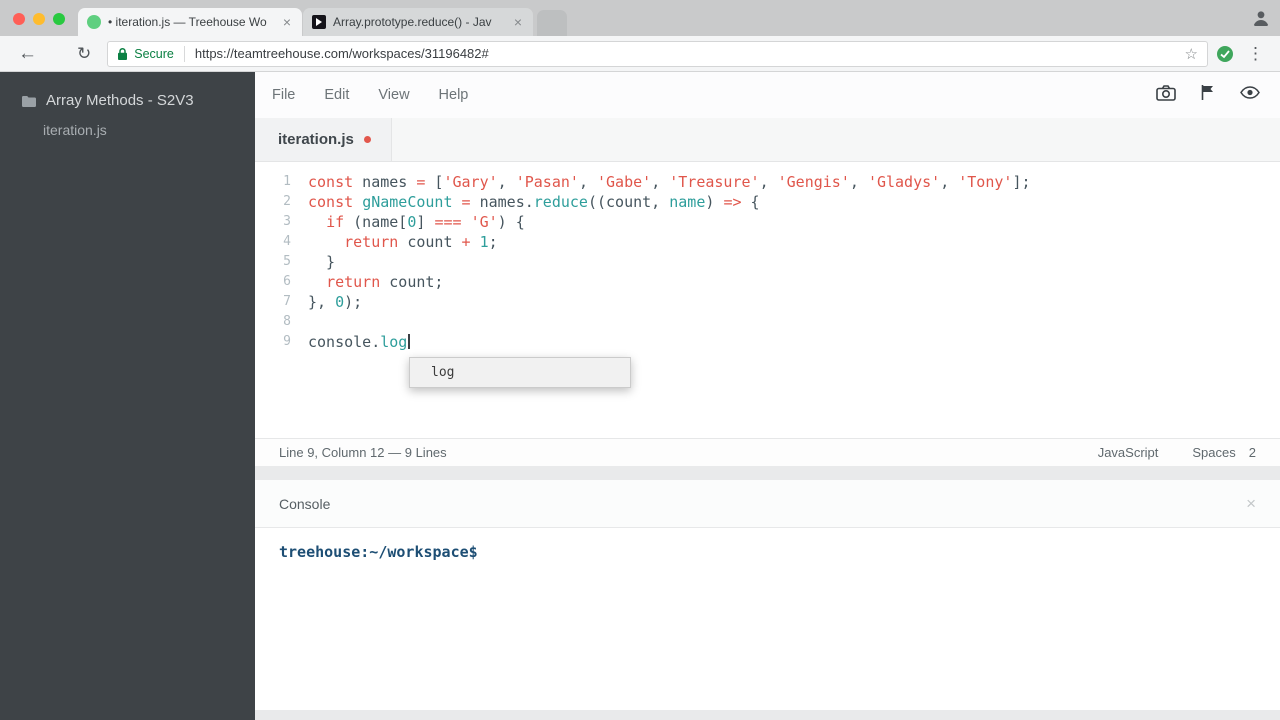 The image size is (1280, 720). I want to click on code-line: 8, so click(767, 322).